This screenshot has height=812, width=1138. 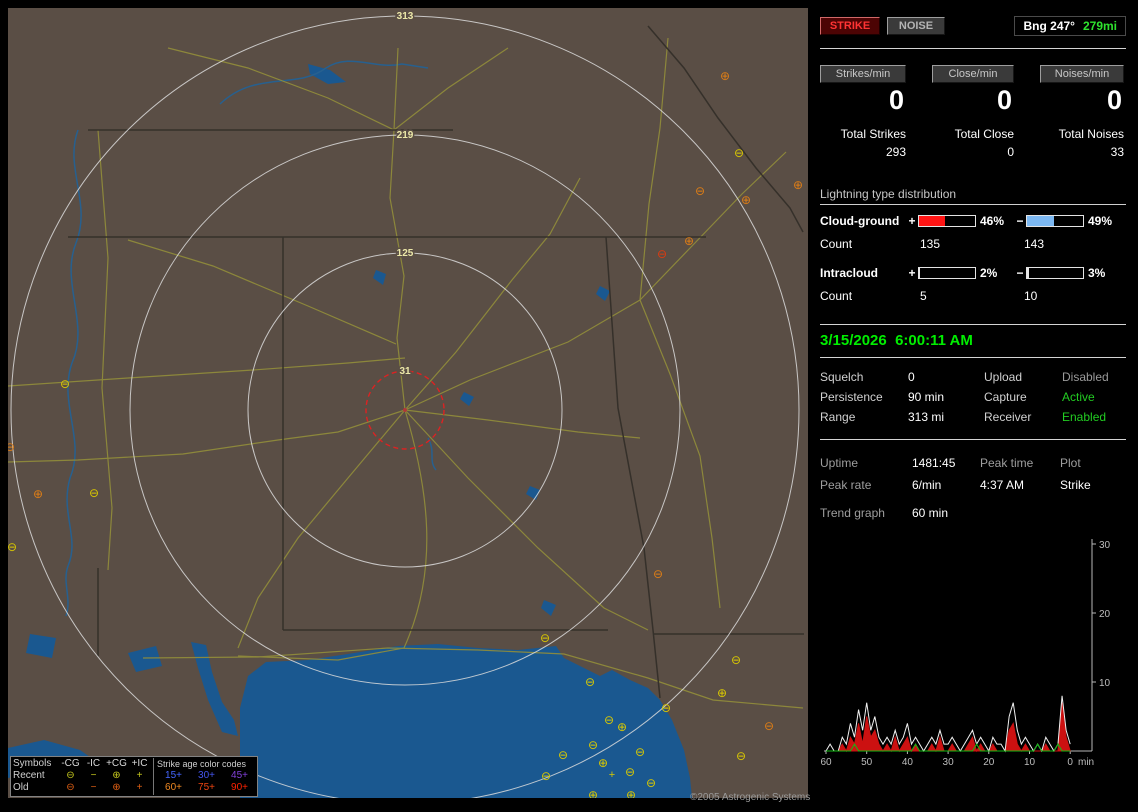 What do you see at coordinates (973, 244) in the screenshot?
I see `cloud-ground-count-row: Count 135 143` at bounding box center [973, 244].